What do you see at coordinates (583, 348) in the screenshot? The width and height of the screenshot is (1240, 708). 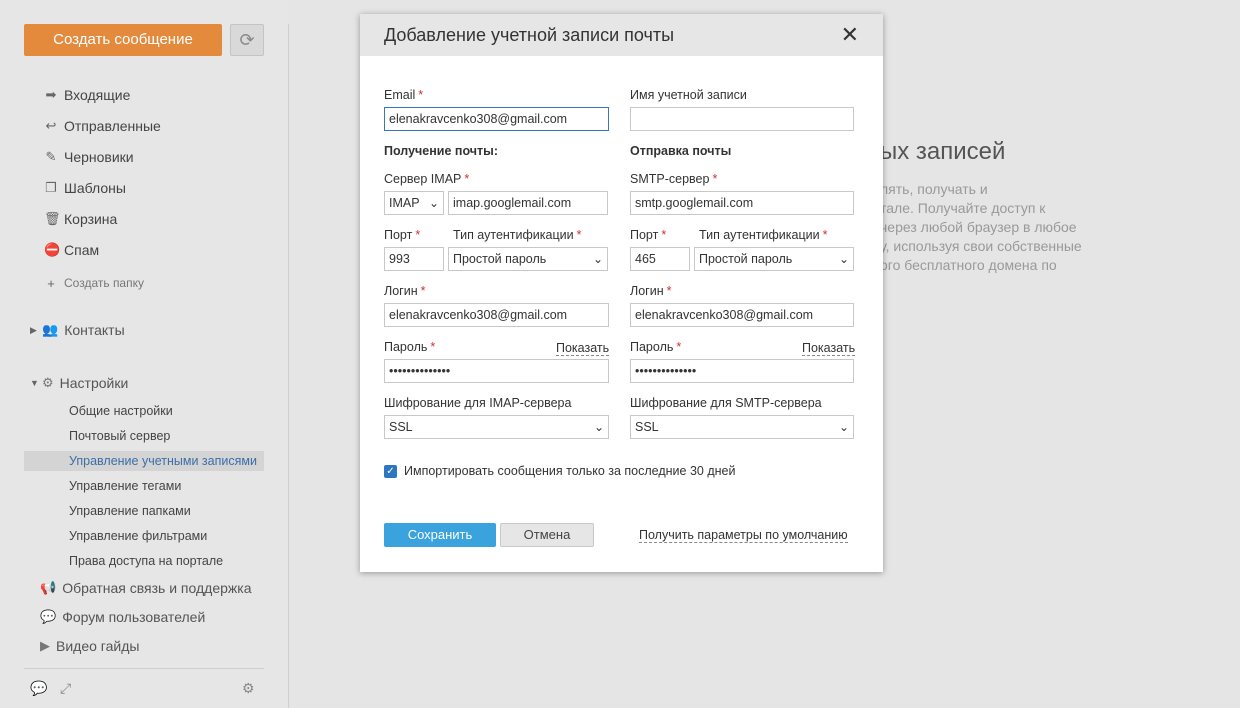 I see `imap-show-password-link: Показать` at bounding box center [583, 348].